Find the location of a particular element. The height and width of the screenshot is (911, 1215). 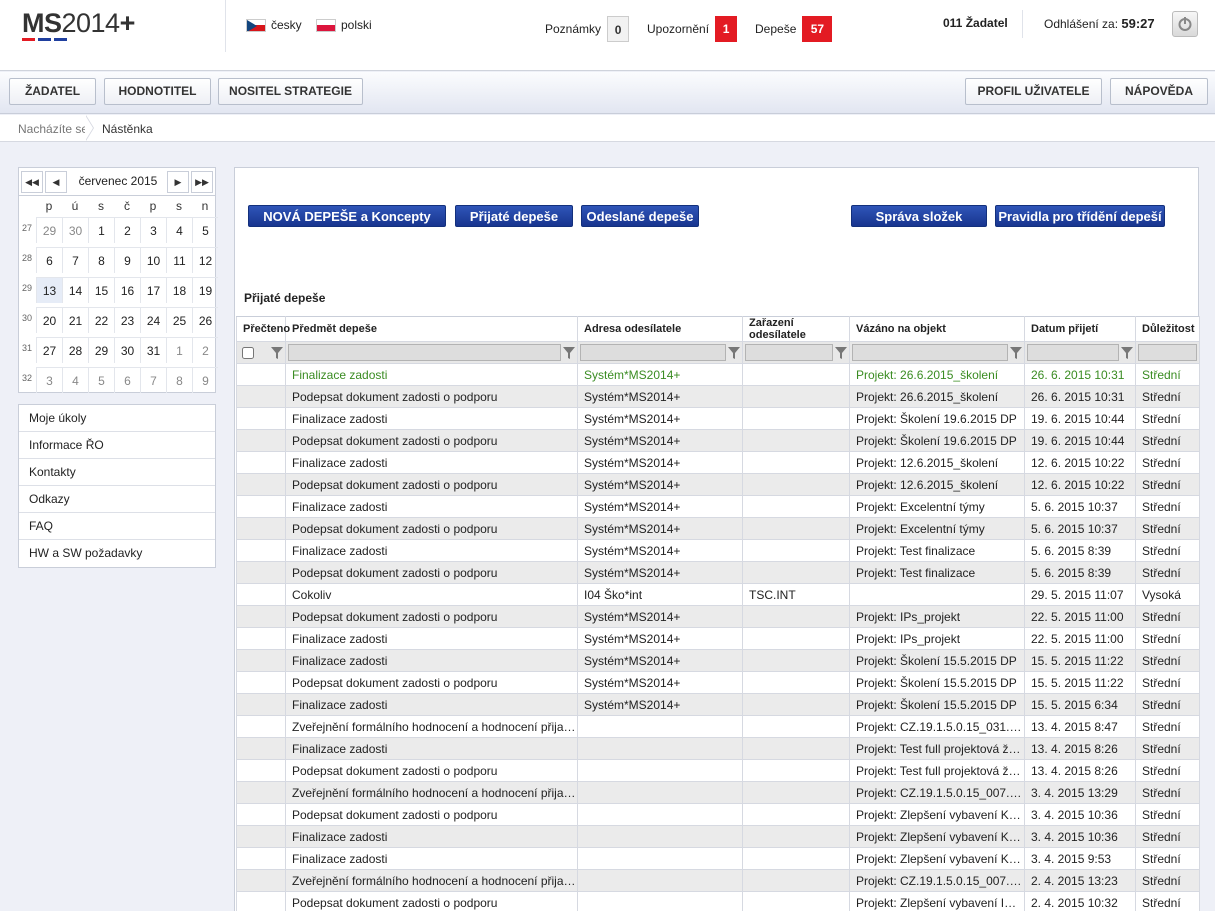

calendar-day: 31 is located at coordinates (153, 350).